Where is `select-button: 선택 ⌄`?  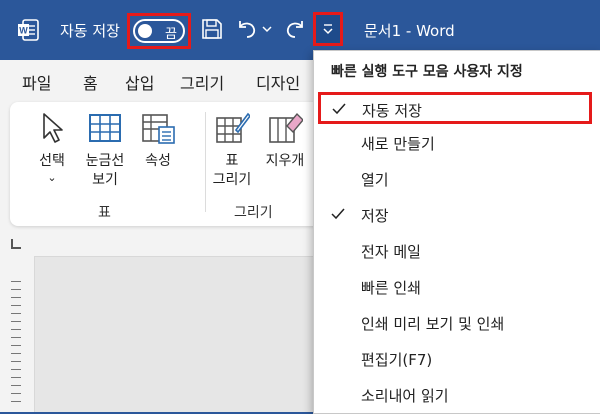 select-button: 선택 ⌄ is located at coordinates (52, 147).